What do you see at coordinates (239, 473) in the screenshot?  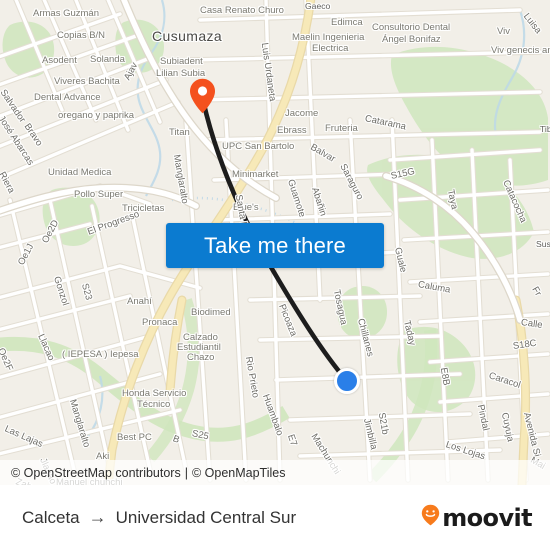 I see `openmaptiles-attribution-link: © OpenMapTiles` at bounding box center [239, 473].